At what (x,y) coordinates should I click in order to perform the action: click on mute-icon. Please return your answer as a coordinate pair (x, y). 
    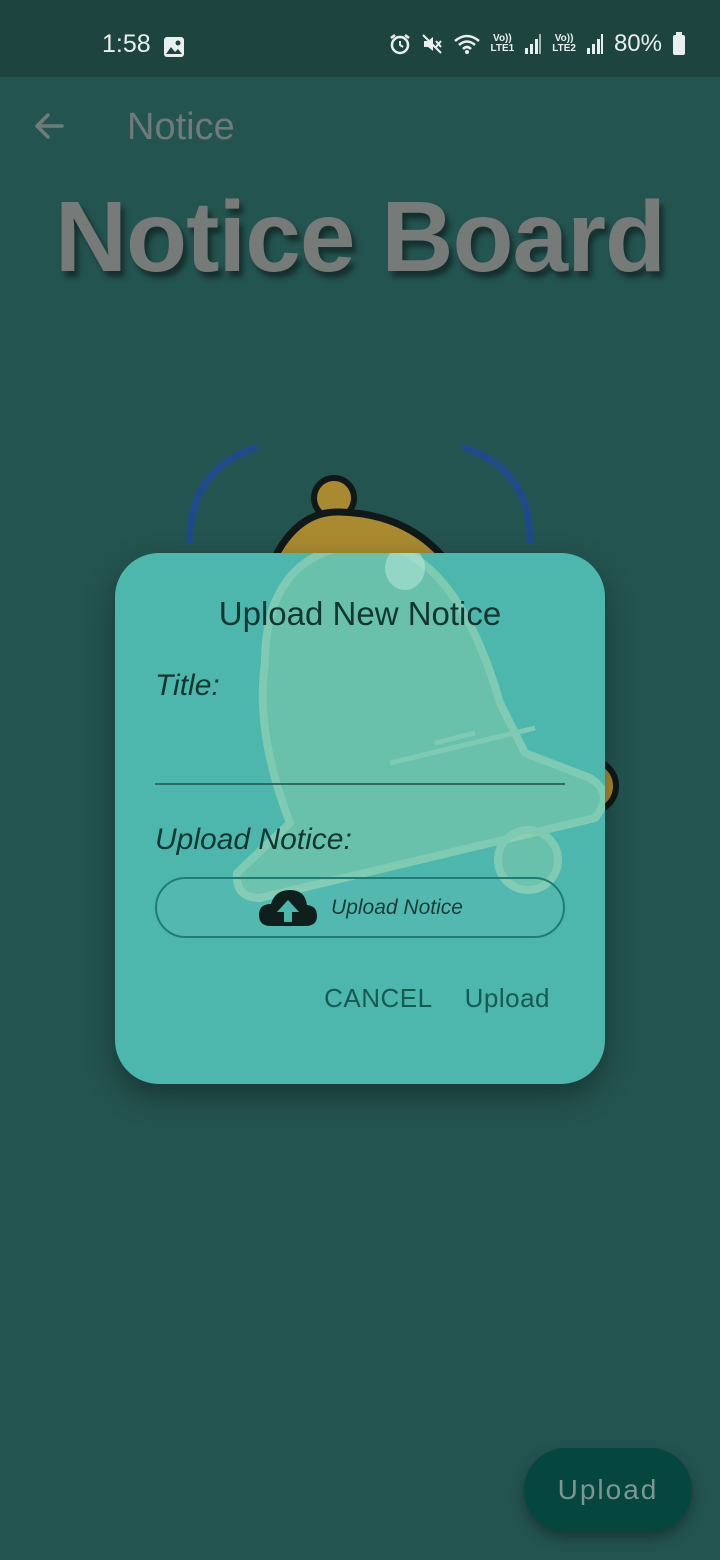
    Looking at the image, I should click on (431, 44).